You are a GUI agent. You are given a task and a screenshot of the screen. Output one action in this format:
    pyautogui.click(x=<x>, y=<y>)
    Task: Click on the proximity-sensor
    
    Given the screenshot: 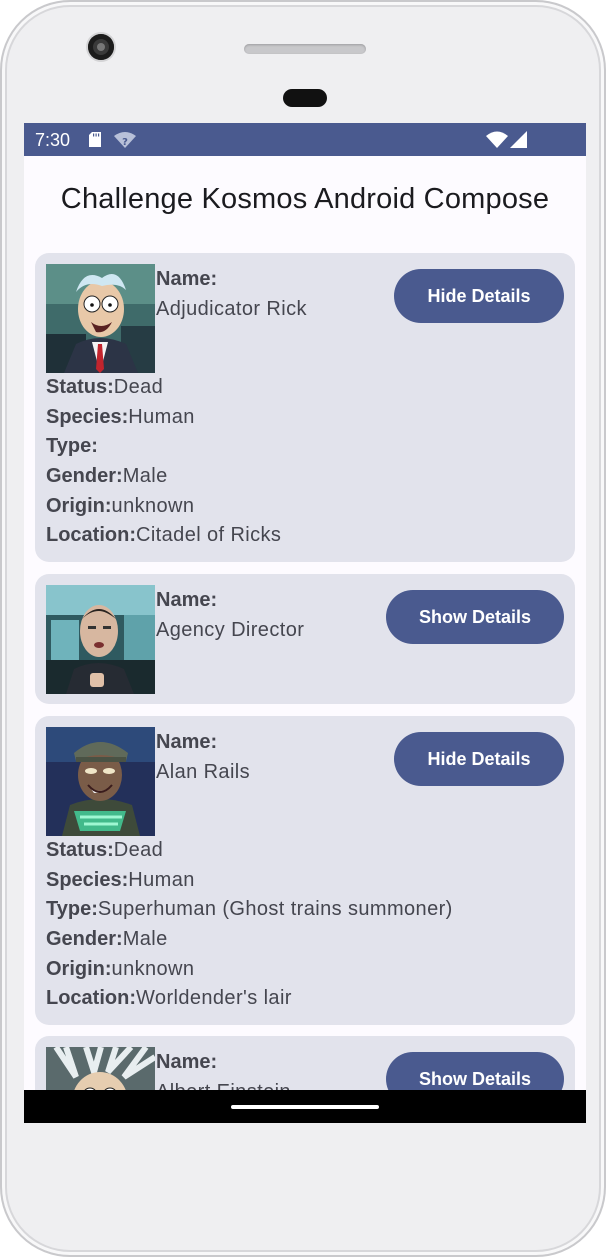 What is the action you would take?
    pyautogui.click(x=305, y=98)
    